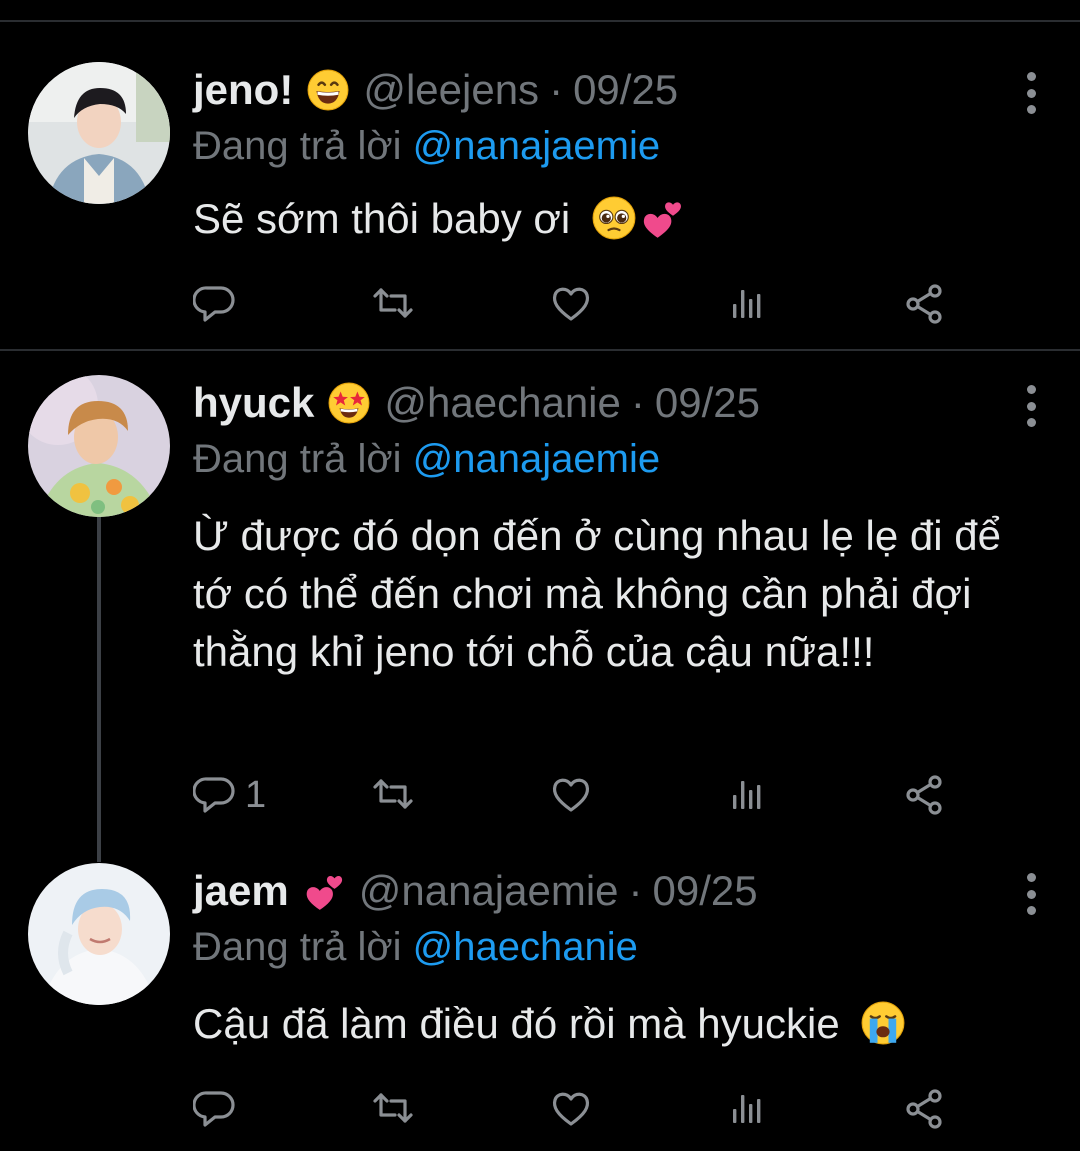 The width and height of the screenshot is (1080, 1151). What do you see at coordinates (525, 947) in the screenshot?
I see `mention-link: @haechanie` at bounding box center [525, 947].